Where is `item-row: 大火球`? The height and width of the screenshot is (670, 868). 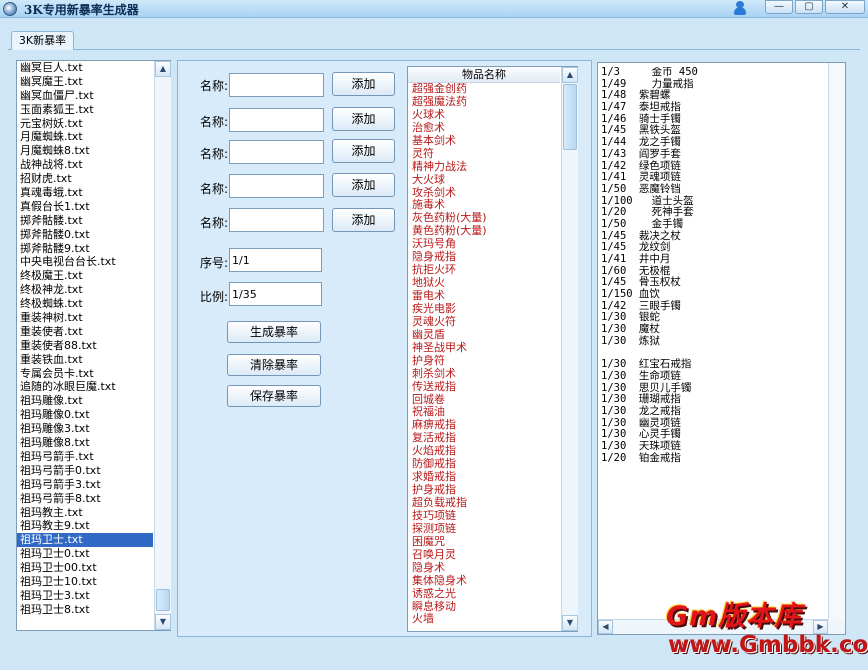
item-row: 大火球 is located at coordinates (484, 180).